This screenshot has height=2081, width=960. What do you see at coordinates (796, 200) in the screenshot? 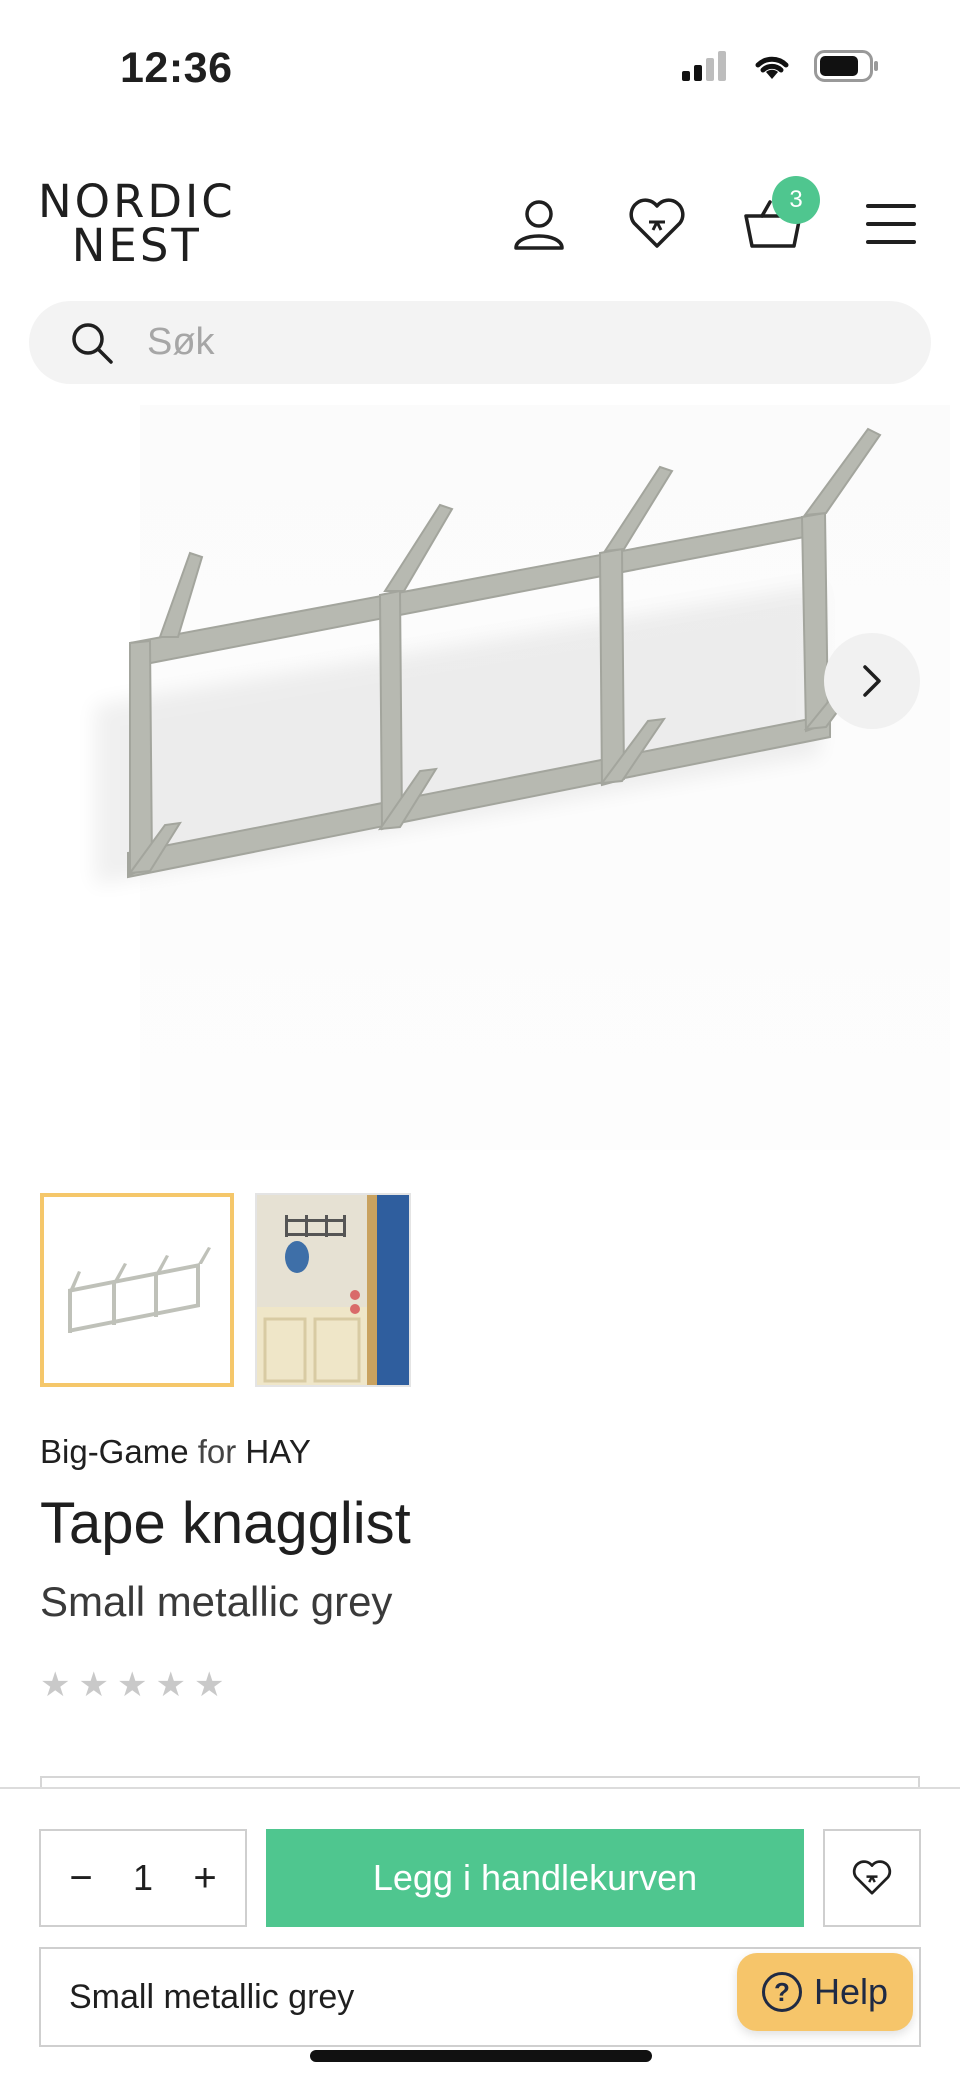
I see `cart-count-badge: 3` at bounding box center [796, 200].